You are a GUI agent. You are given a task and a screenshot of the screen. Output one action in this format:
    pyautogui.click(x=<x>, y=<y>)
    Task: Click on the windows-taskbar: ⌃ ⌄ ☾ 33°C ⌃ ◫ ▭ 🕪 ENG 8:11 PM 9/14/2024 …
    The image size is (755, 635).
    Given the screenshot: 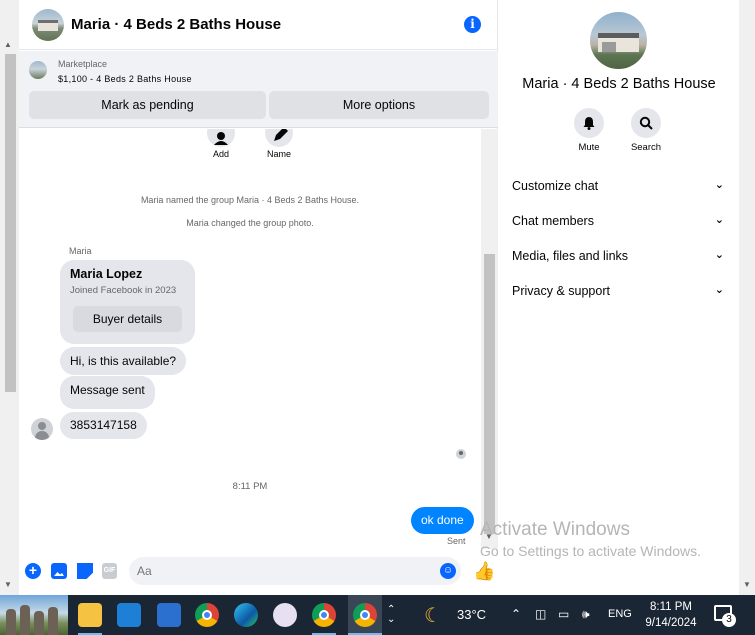 What is the action you would take?
    pyautogui.click(x=377, y=615)
    